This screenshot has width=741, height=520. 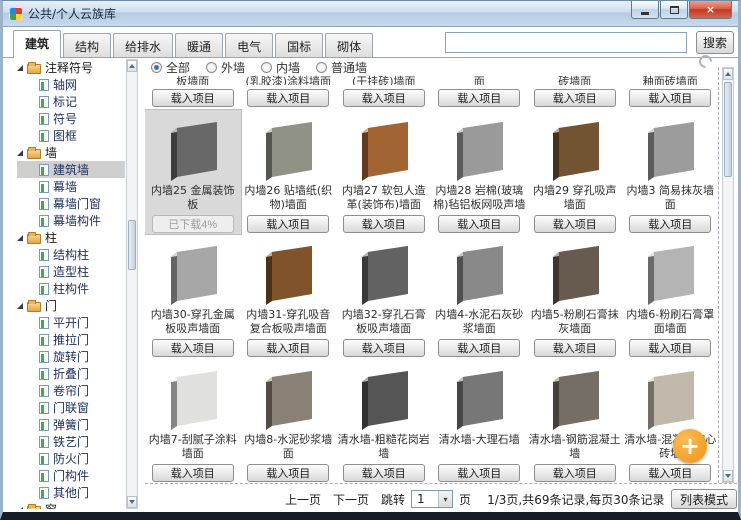 What do you see at coordinates (445, 499) in the screenshot?
I see `chevron-down-icon: ▾` at bounding box center [445, 499].